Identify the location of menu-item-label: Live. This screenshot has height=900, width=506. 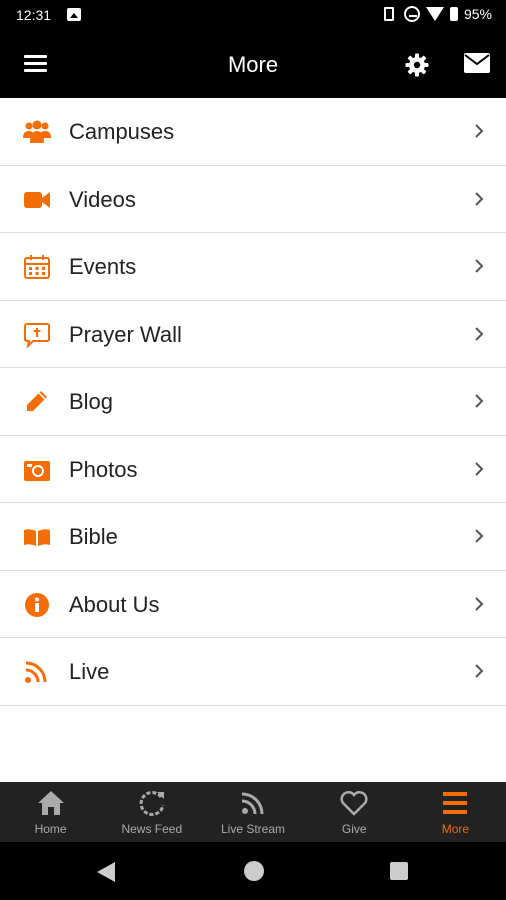
(89, 671).